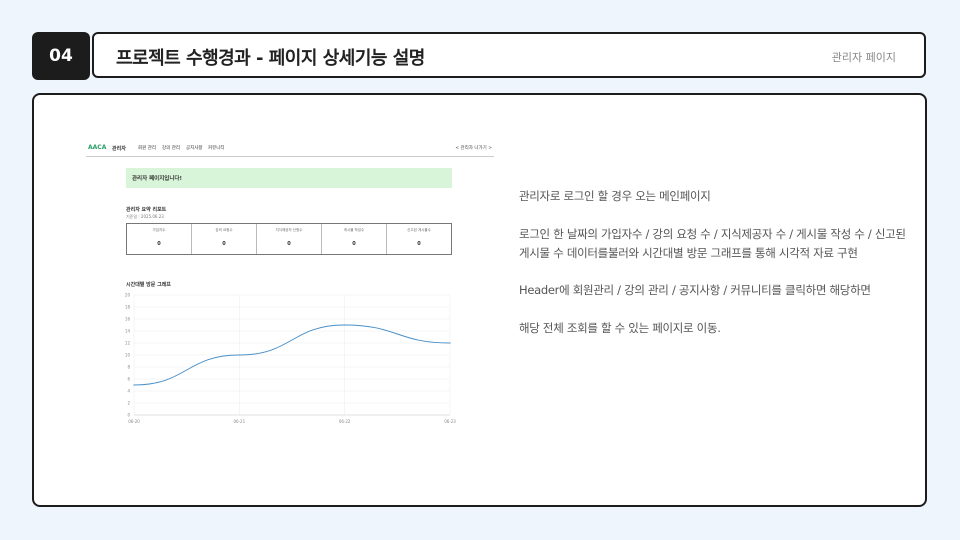 The image size is (960, 540). Describe the element at coordinates (240, 421) in the screenshot. I see `x-tick-label: 06-21` at that location.